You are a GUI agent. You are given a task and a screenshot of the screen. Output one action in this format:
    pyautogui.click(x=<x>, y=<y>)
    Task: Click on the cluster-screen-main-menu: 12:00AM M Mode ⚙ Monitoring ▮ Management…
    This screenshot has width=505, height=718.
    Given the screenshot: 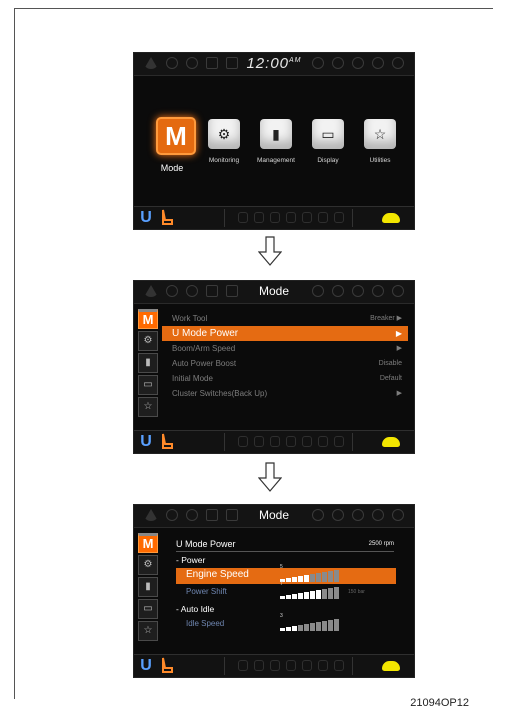 What is the action you would take?
    pyautogui.click(x=274, y=141)
    